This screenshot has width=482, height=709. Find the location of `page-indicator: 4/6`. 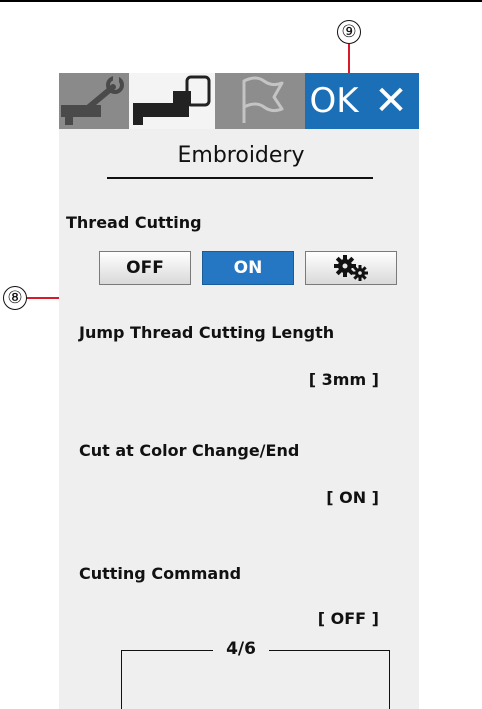

page-indicator: 4/6 is located at coordinates (241, 649).